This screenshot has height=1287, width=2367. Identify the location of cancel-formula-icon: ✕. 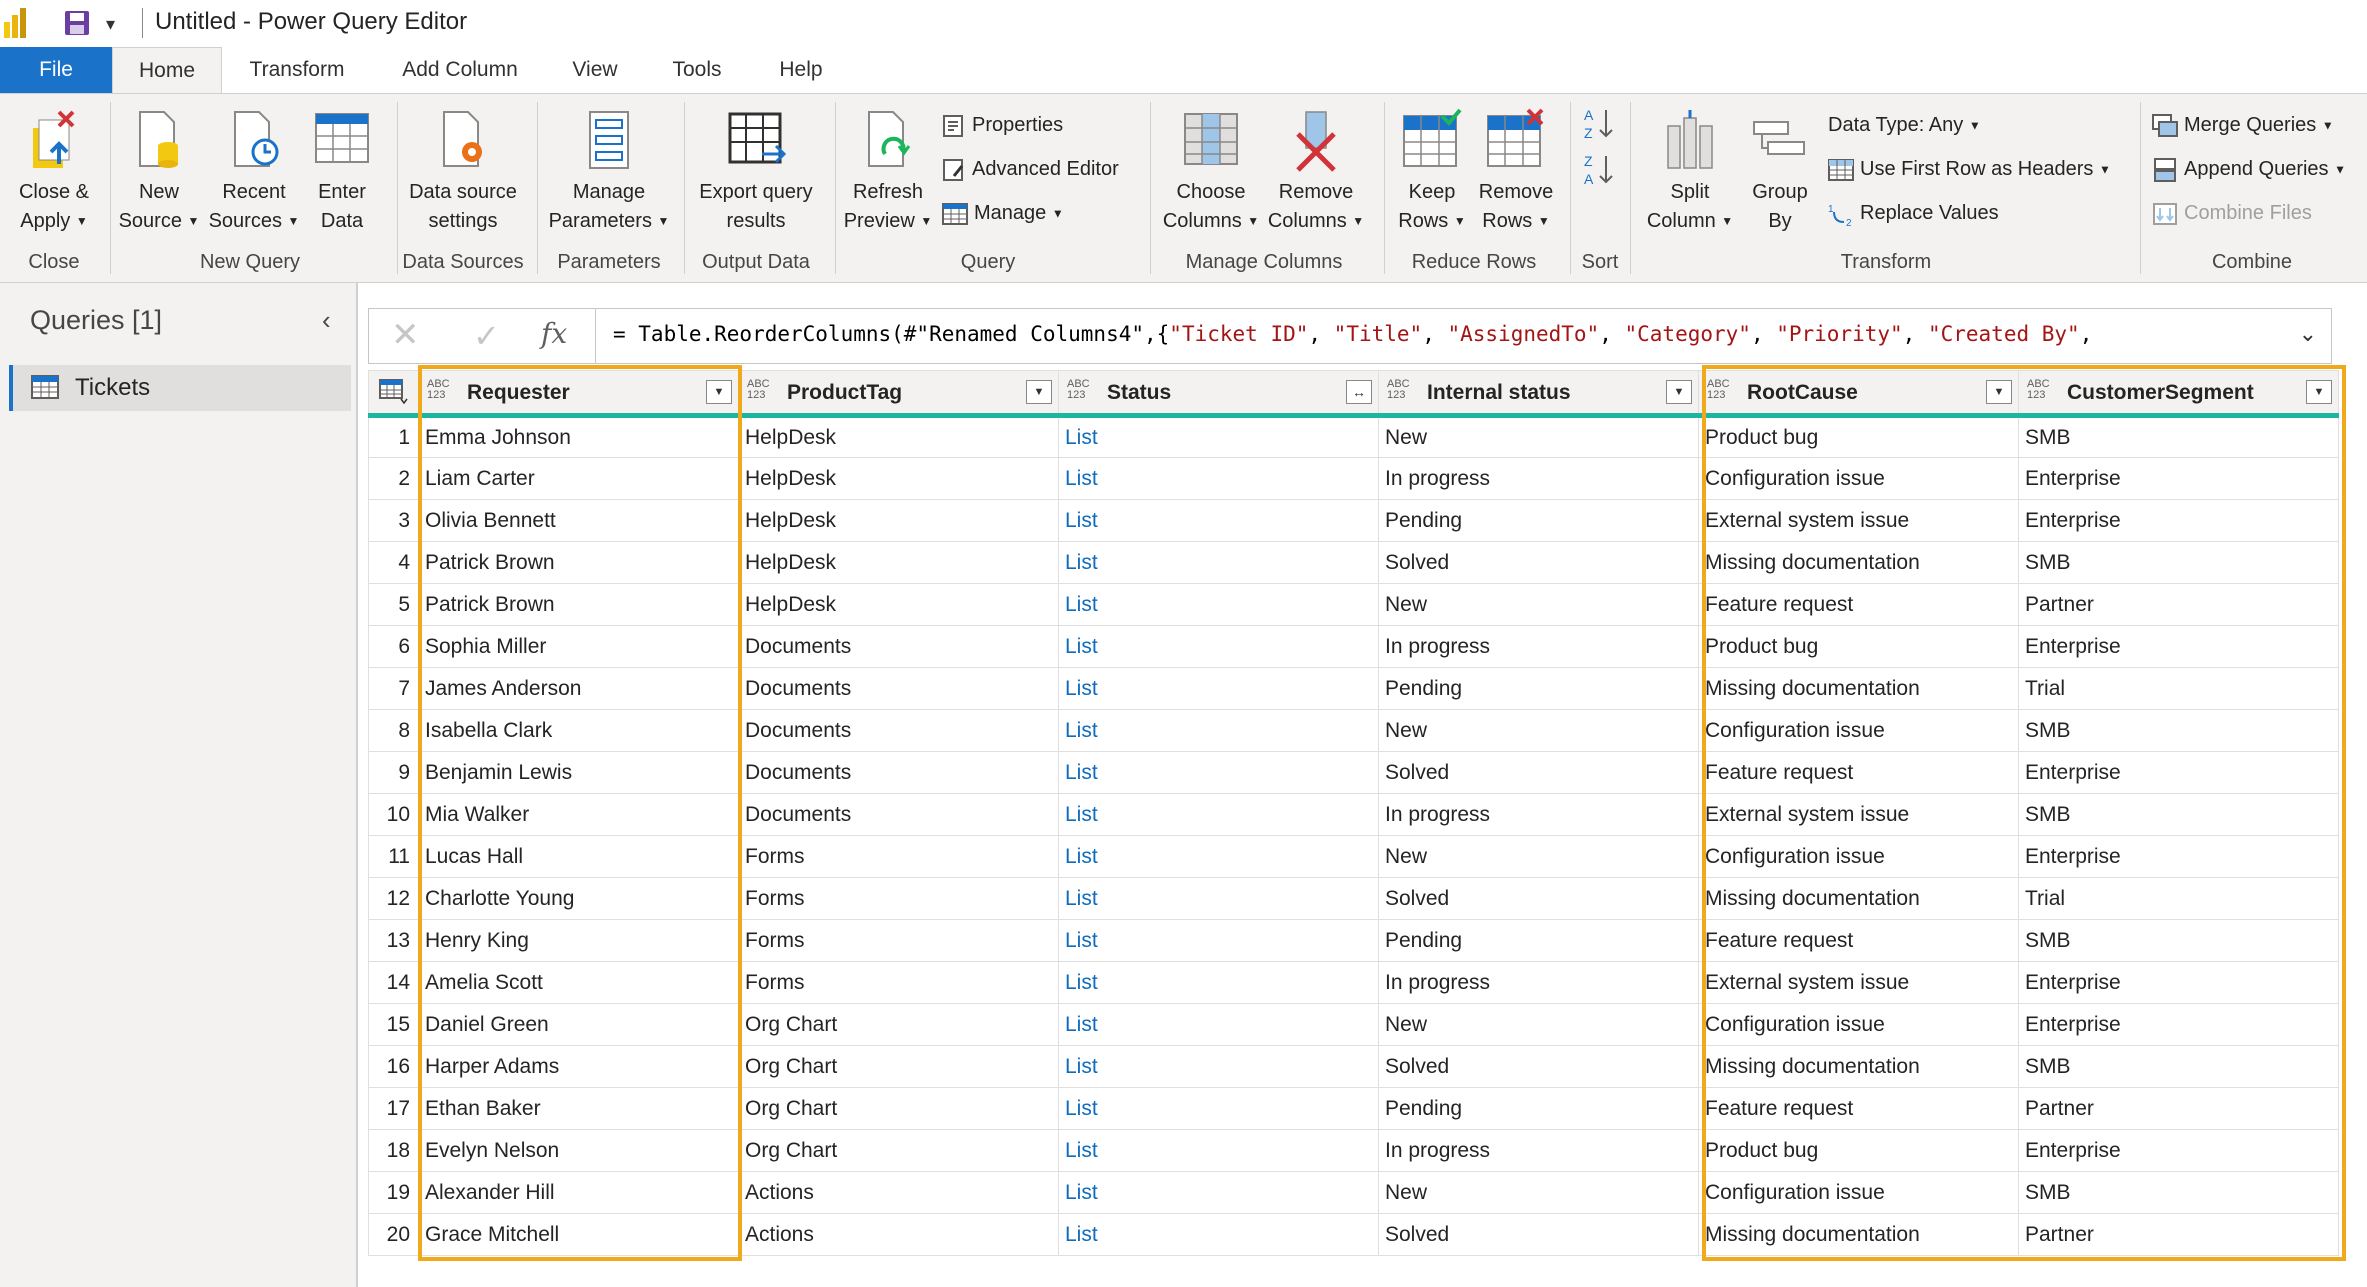
(405, 335).